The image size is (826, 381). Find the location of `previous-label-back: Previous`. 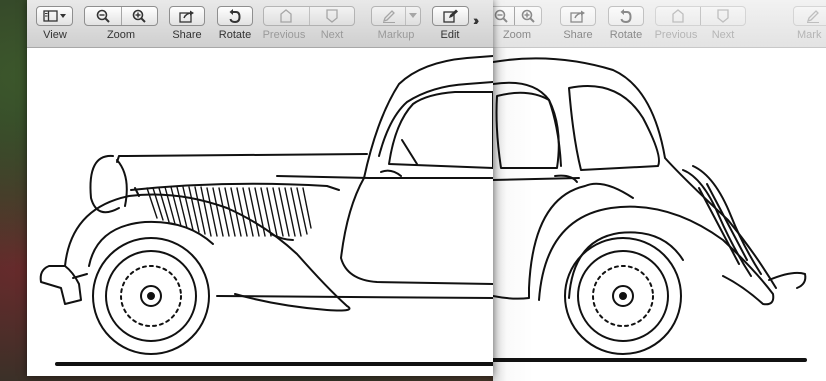

previous-label-back: Previous is located at coordinates (676, 35).